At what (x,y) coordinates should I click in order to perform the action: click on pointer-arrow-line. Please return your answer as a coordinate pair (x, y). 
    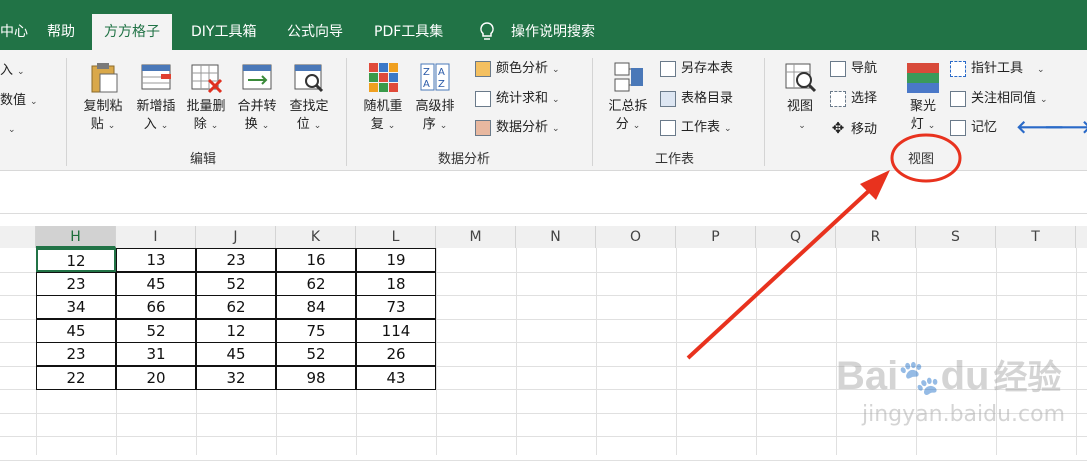
    Looking at the image, I should click on (780, 273).